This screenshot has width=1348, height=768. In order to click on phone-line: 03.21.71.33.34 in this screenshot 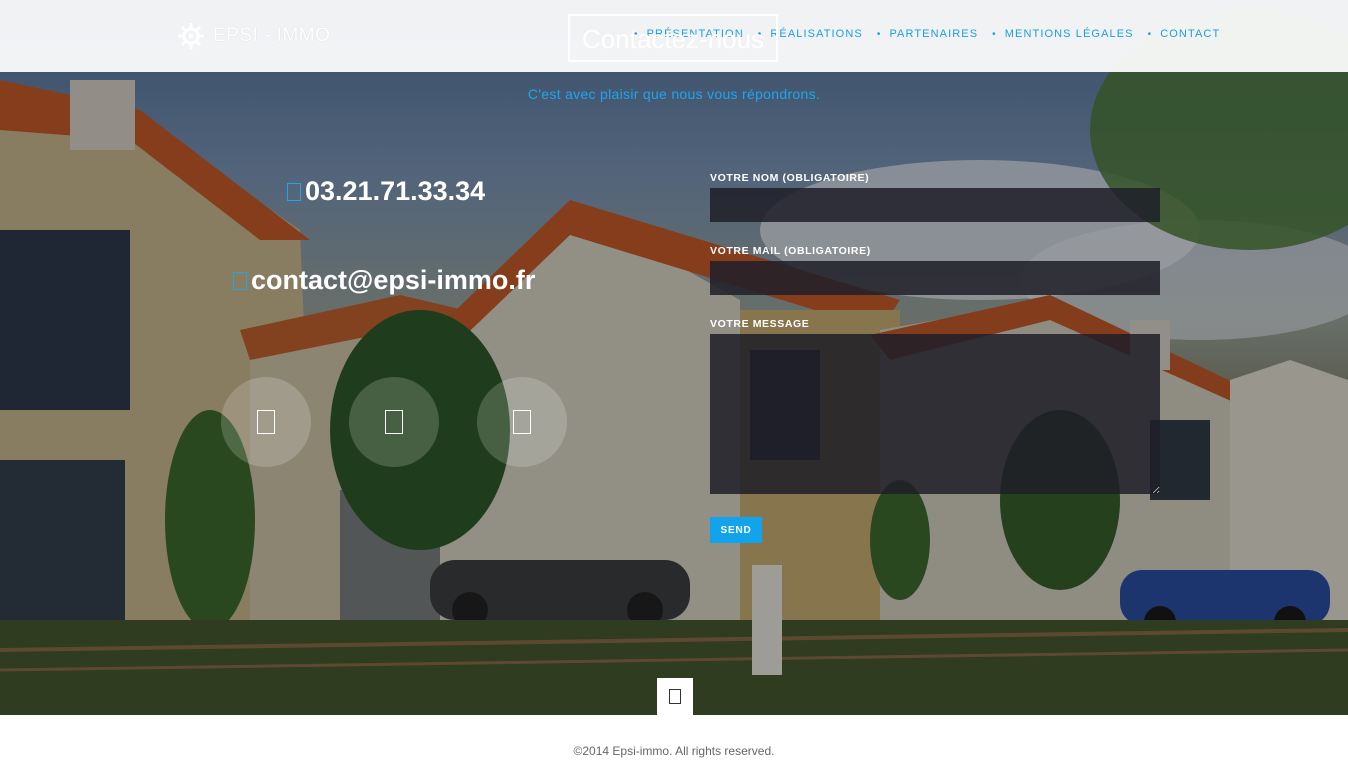, I will do `click(386, 191)`.